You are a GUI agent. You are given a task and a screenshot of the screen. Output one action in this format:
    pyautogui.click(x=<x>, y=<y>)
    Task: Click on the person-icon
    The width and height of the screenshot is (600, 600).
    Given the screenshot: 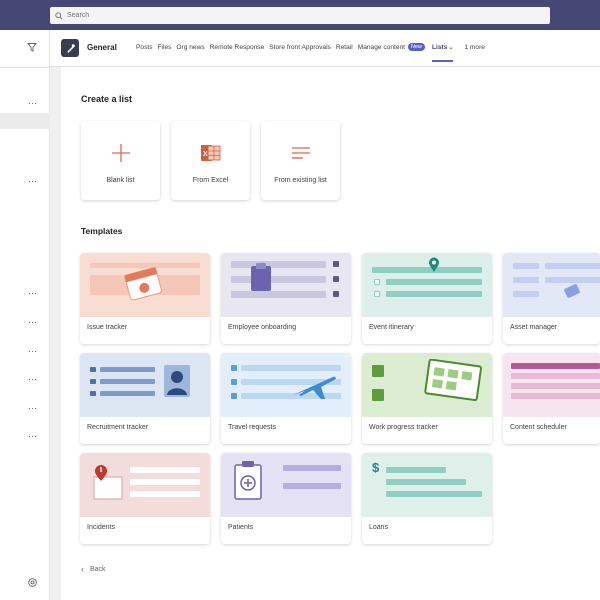 What is the action you would take?
    pyautogui.click(x=177, y=381)
    